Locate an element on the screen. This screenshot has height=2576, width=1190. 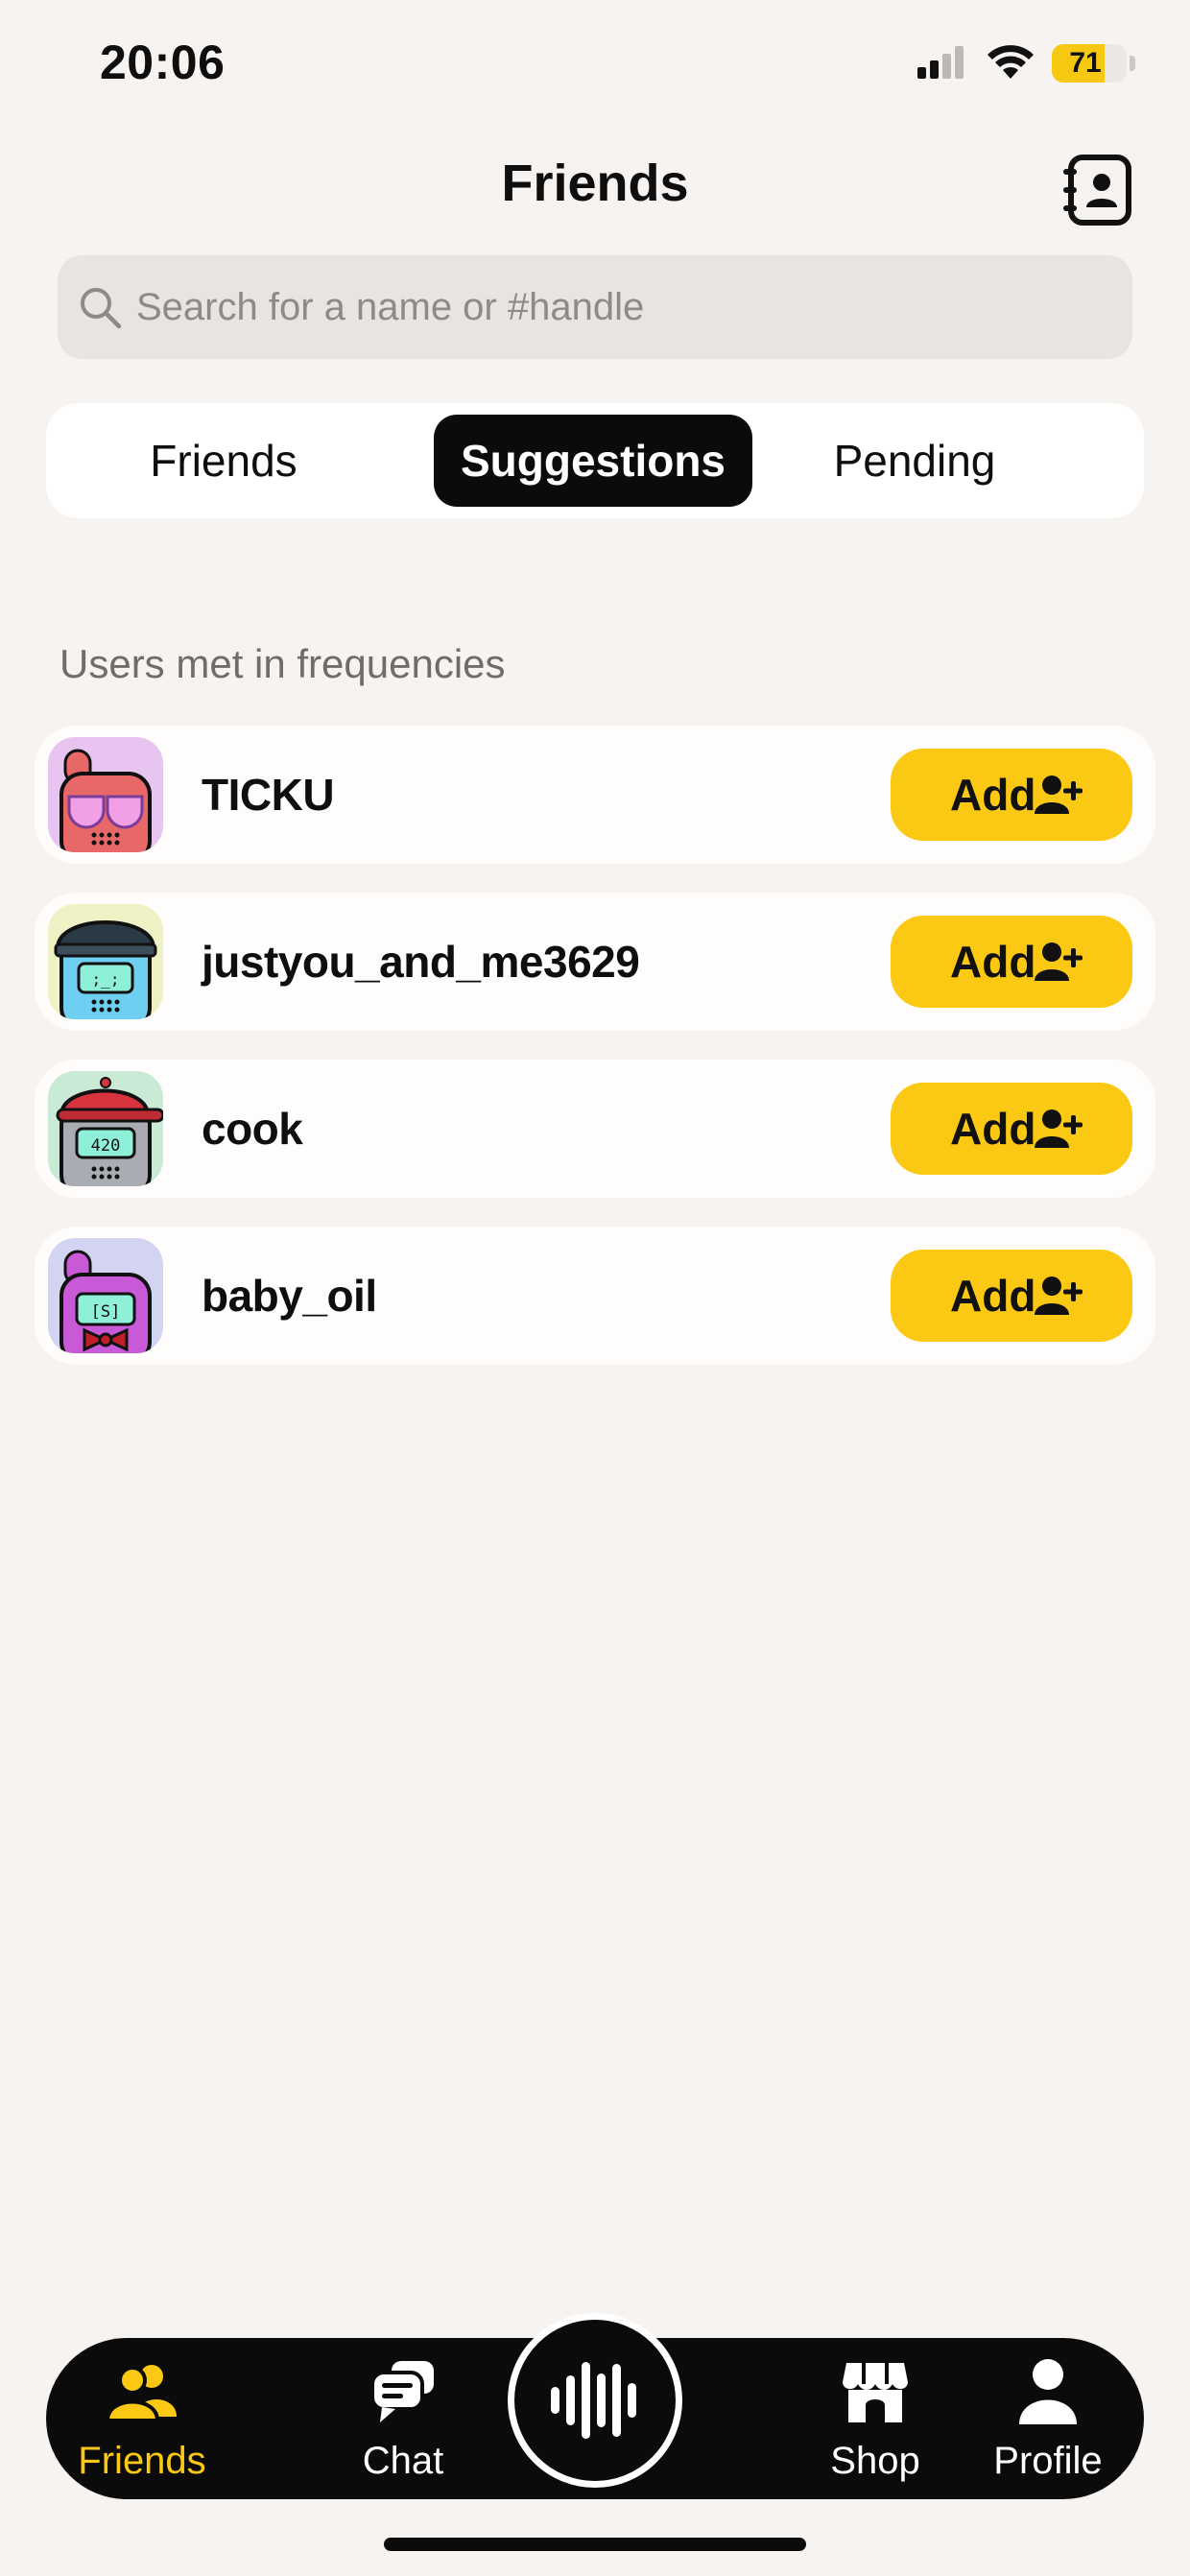
svg-text: 420 is located at coordinates (106, 1146).